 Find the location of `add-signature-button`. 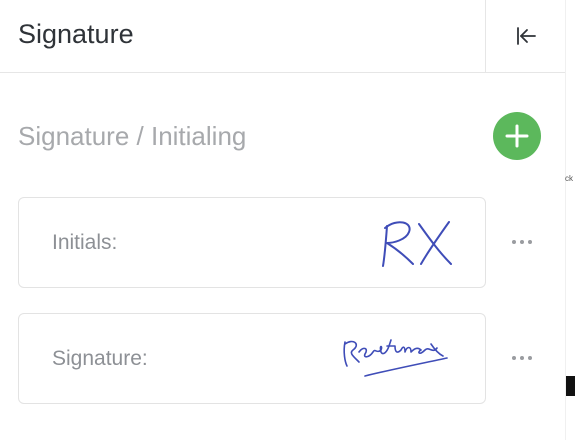

add-signature-button is located at coordinates (517, 136).